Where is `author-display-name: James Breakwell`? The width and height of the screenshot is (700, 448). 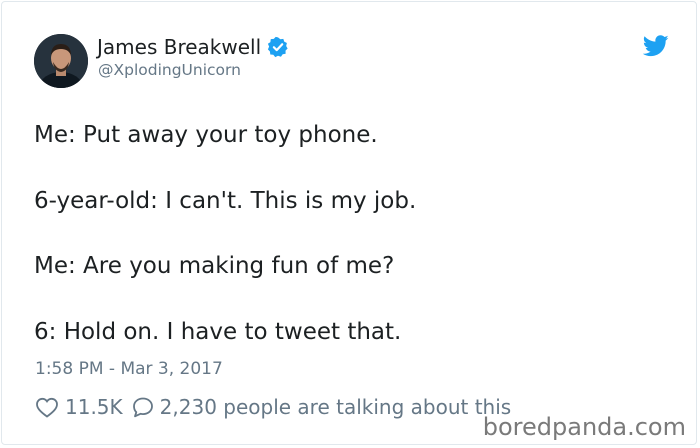
author-display-name: James Breakwell is located at coordinates (179, 47).